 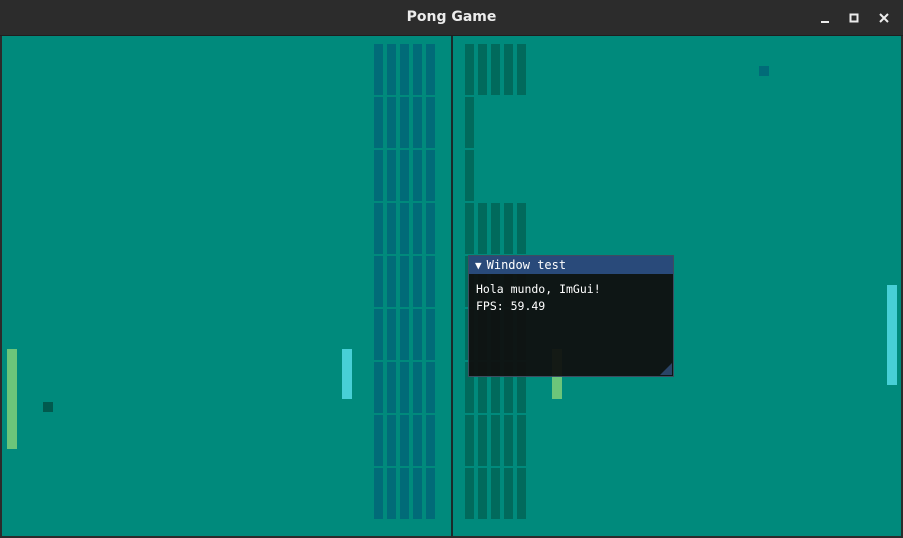 I want to click on close-icon, so click(x=884, y=18).